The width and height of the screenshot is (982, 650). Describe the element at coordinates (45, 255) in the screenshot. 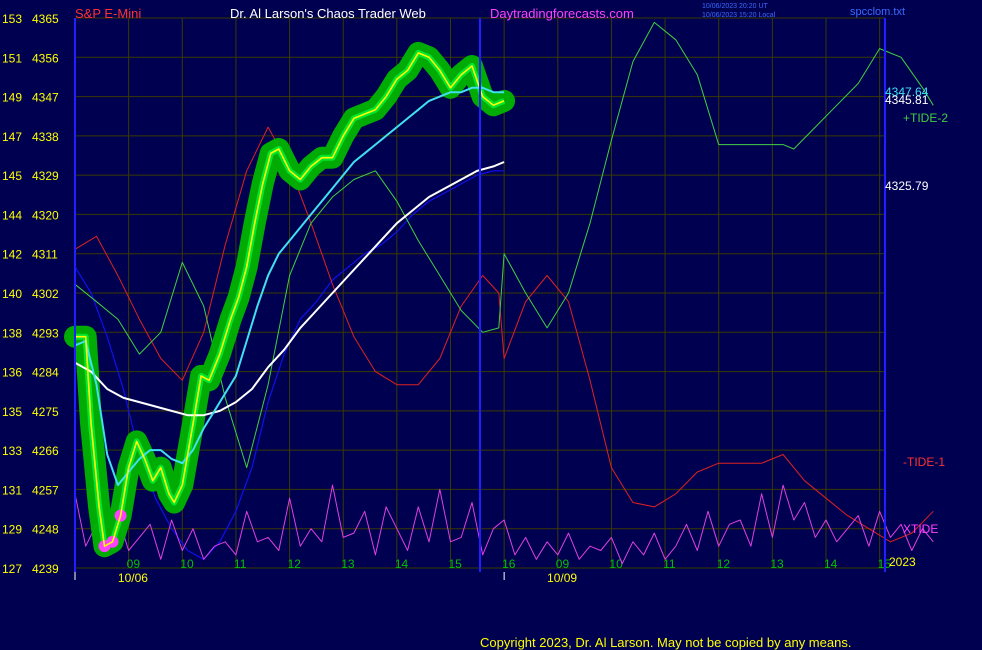

I see `y-tick-price-label: 4311` at that location.